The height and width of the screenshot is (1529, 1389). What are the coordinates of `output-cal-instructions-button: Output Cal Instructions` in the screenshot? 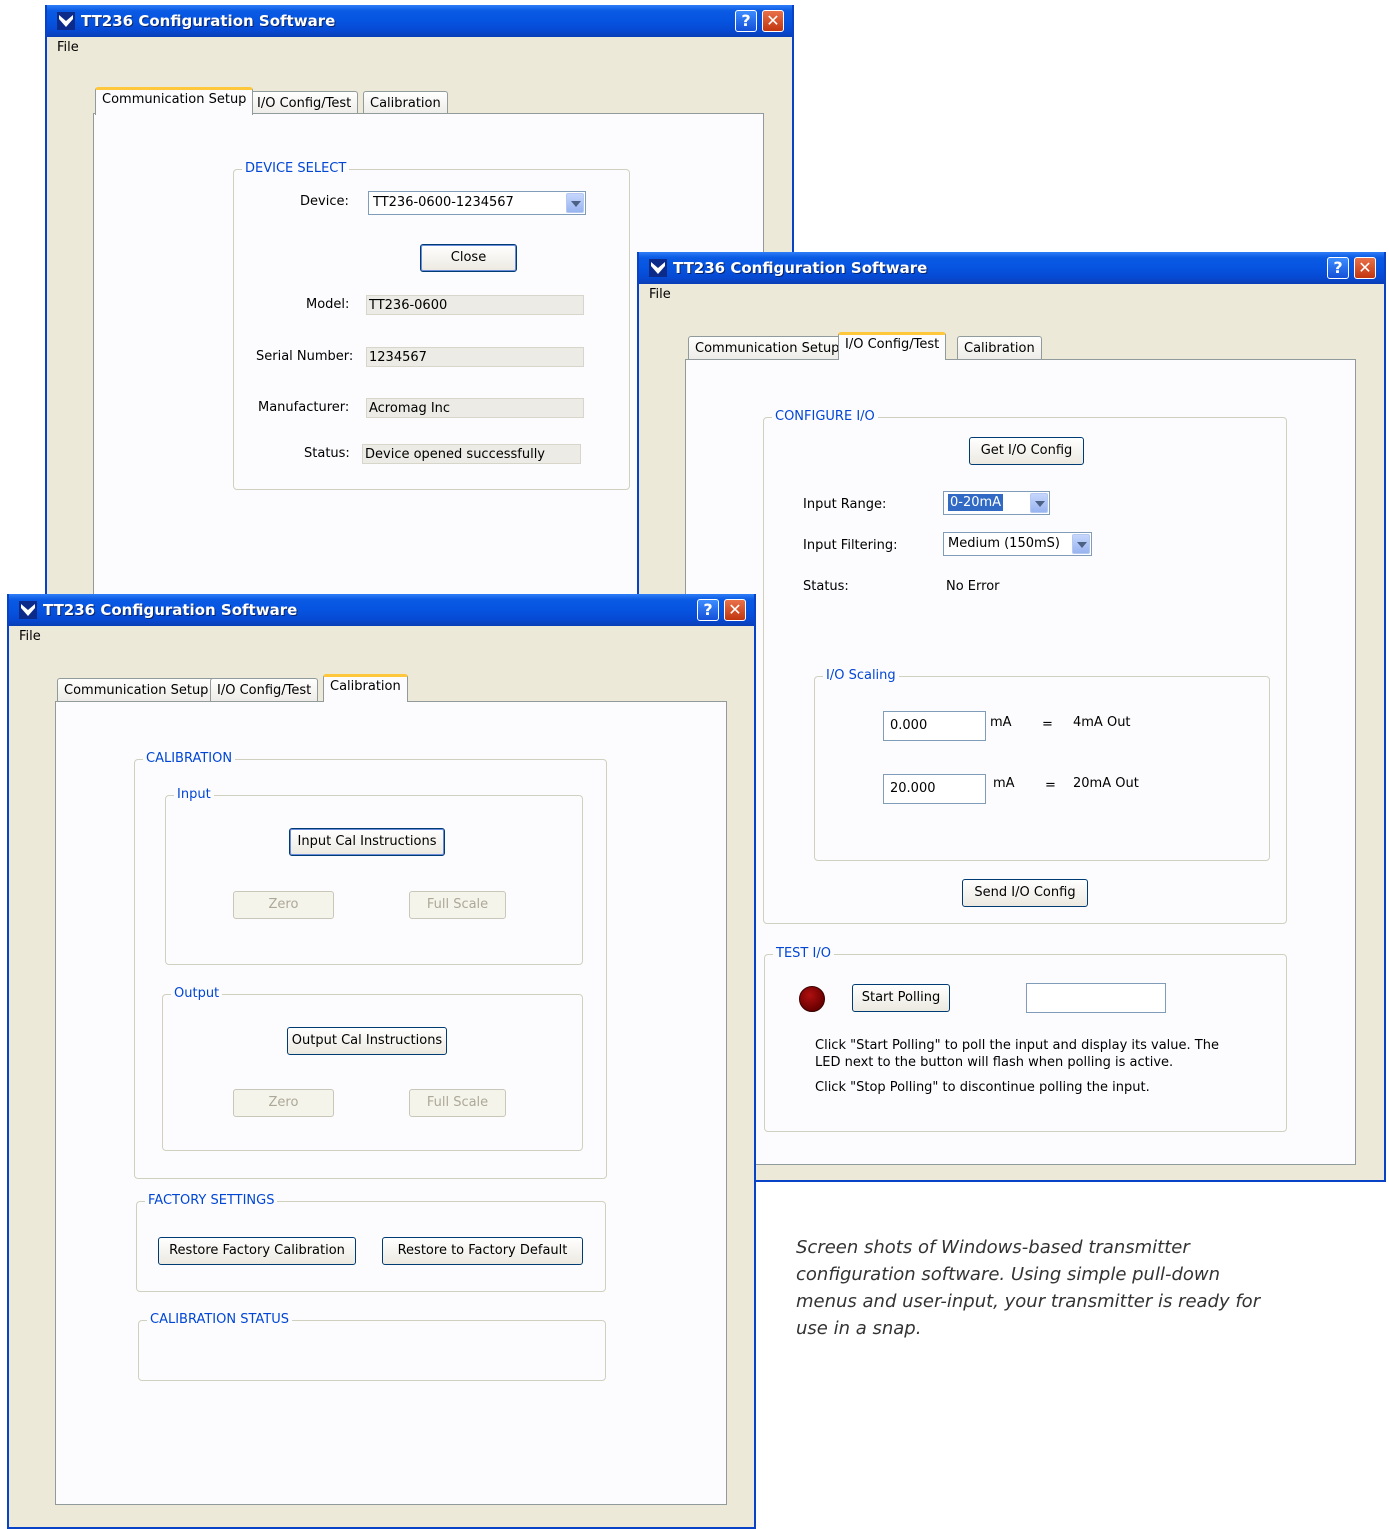 It's located at (367, 1041).